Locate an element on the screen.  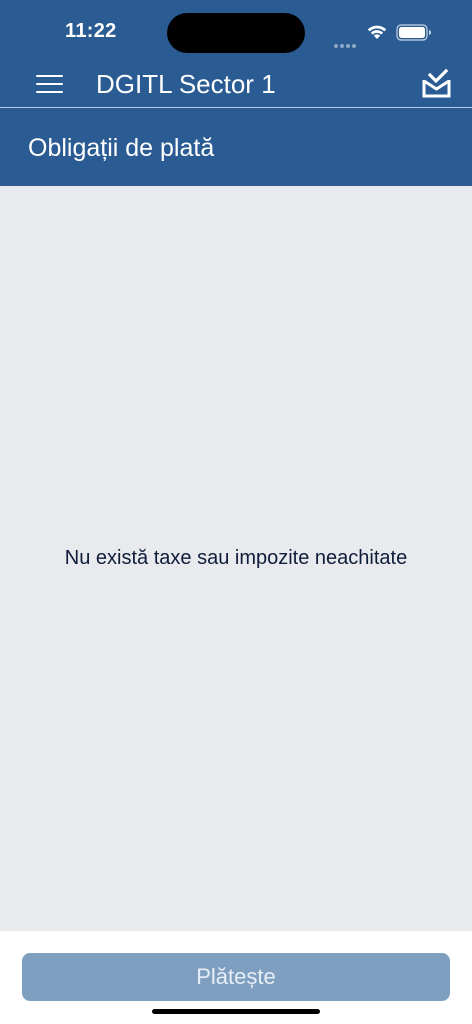
bottom-bar: Plătește is located at coordinates (236, 977).